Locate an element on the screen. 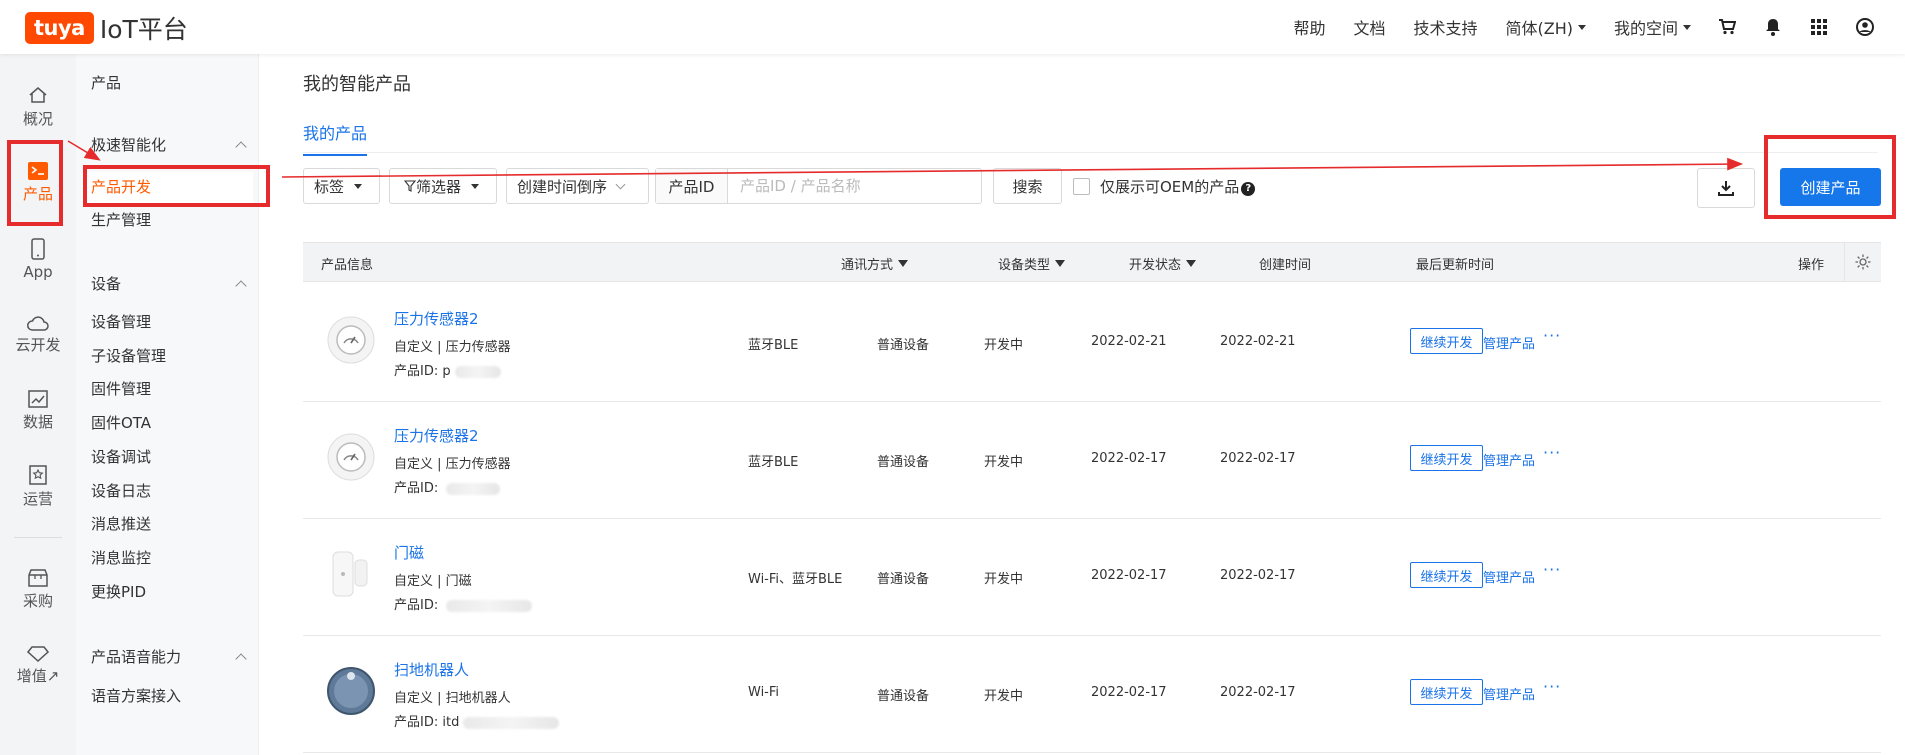 The image size is (1905, 755). menu-item-subdevice-manage: 子设备管理 is located at coordinates (128, 355).